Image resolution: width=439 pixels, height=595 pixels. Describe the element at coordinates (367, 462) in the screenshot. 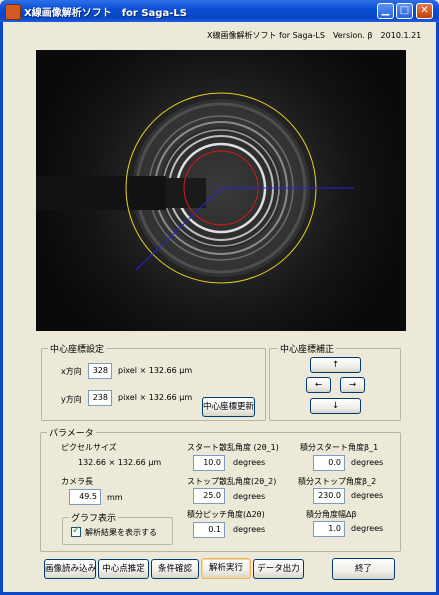

I see `int-start-unit: degrees` at that location.